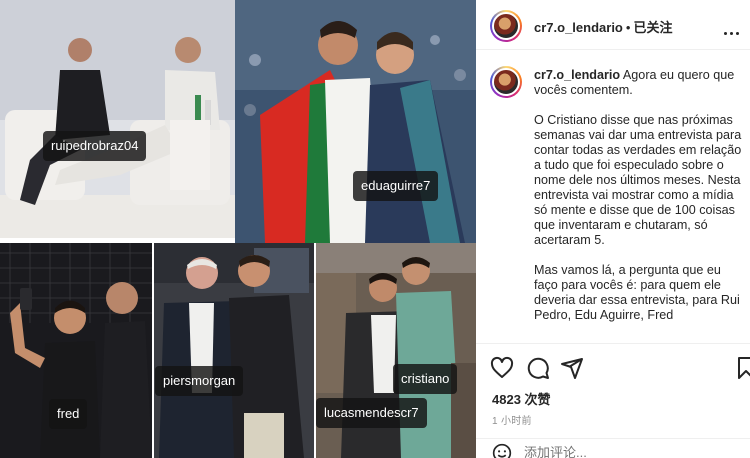 The width and height of the screenshot is (750, 458). What do you see at coordinates (76, 350) in the screenshot?
I see `photo-selfie: fred` at bounding box center [76, 350].